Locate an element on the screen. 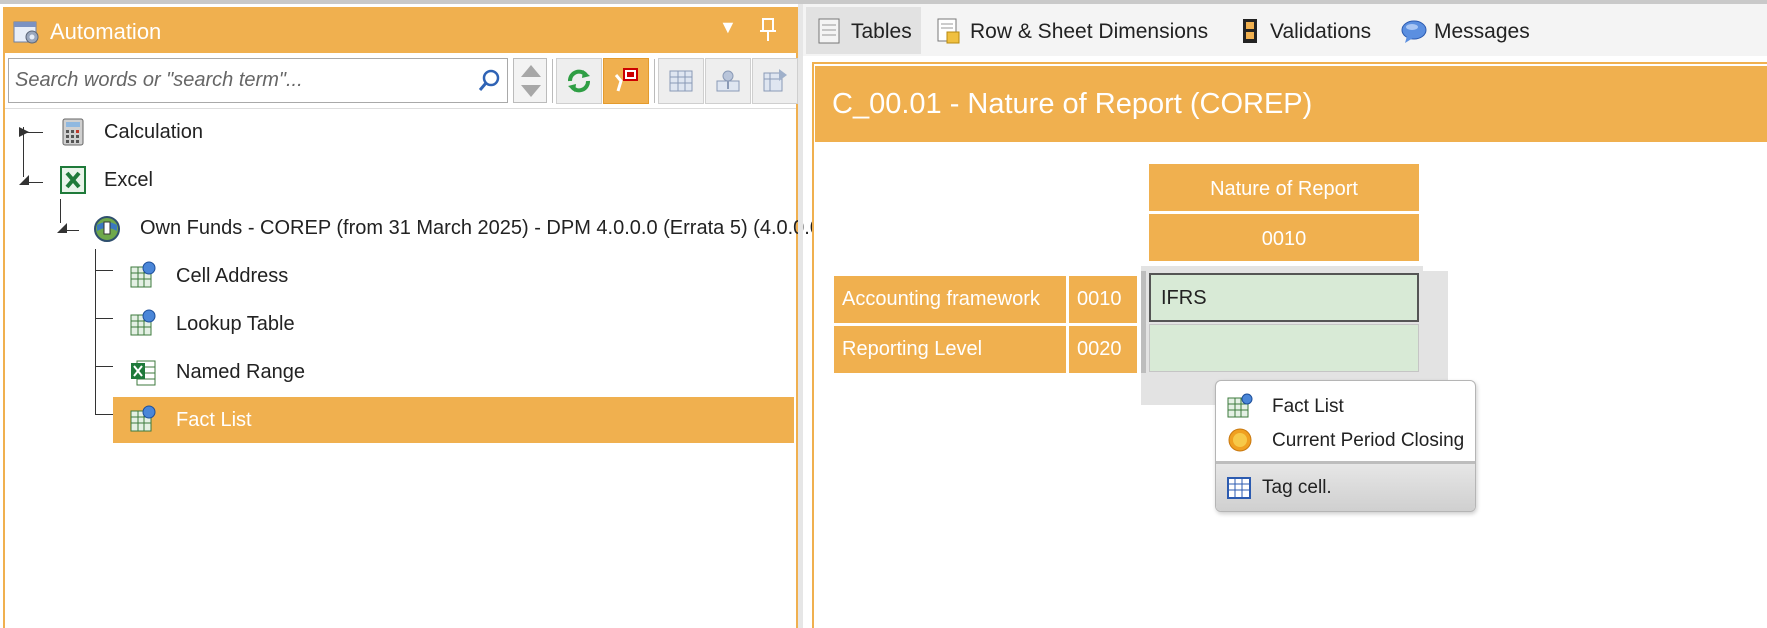  refresh-icon is located at coordinates (579, 81).